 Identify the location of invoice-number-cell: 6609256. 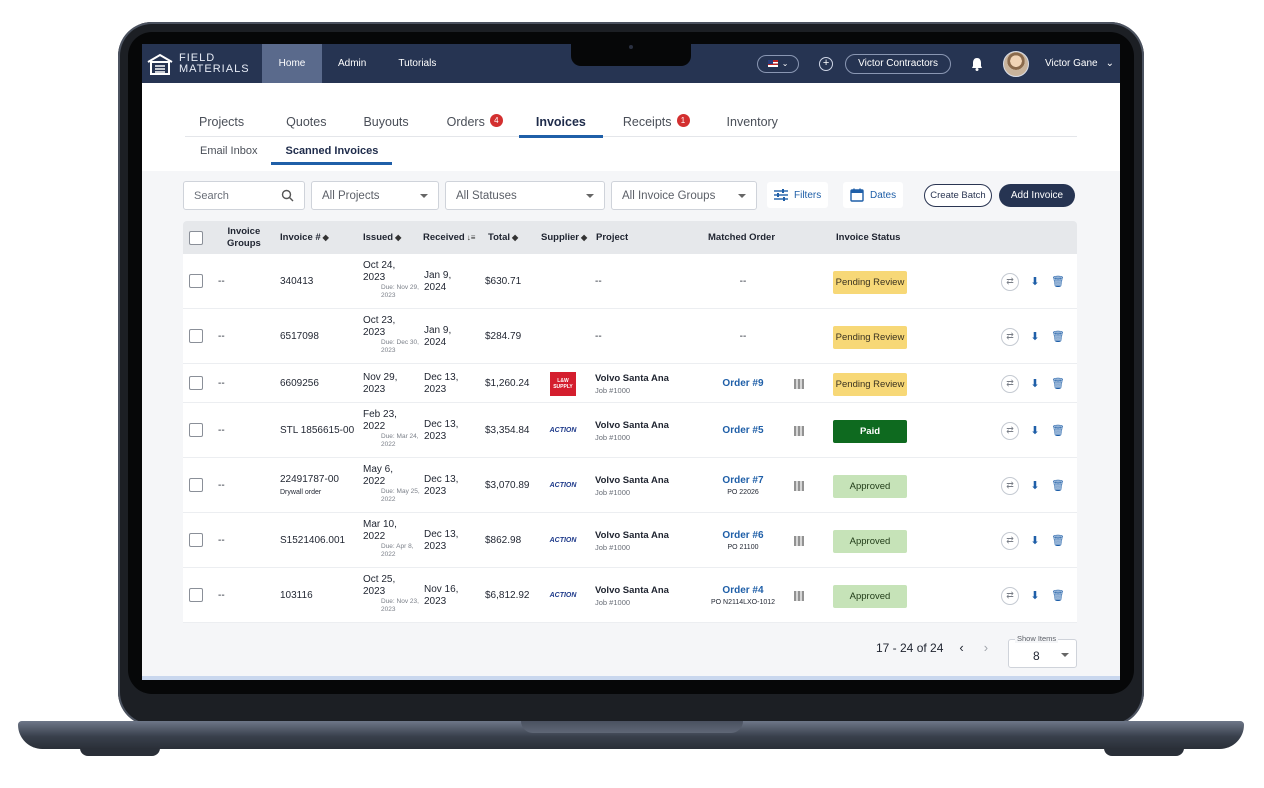
(299, 383).